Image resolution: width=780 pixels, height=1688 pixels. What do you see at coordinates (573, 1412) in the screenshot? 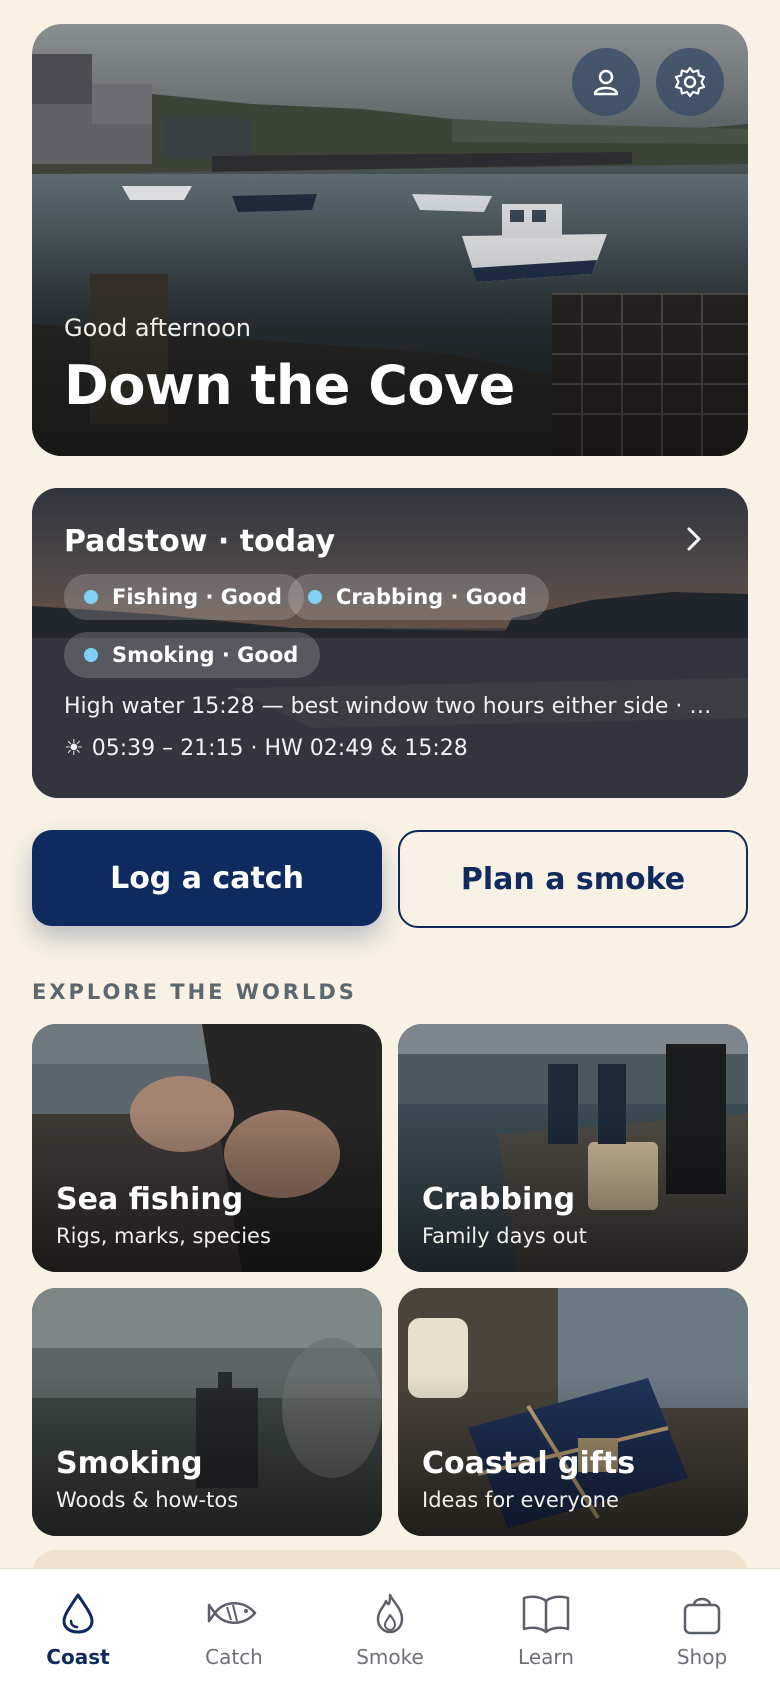
I see `tile-coastal-gifts: Coastal gifts Ideas for everyone` at bounding box center [573, 1412].